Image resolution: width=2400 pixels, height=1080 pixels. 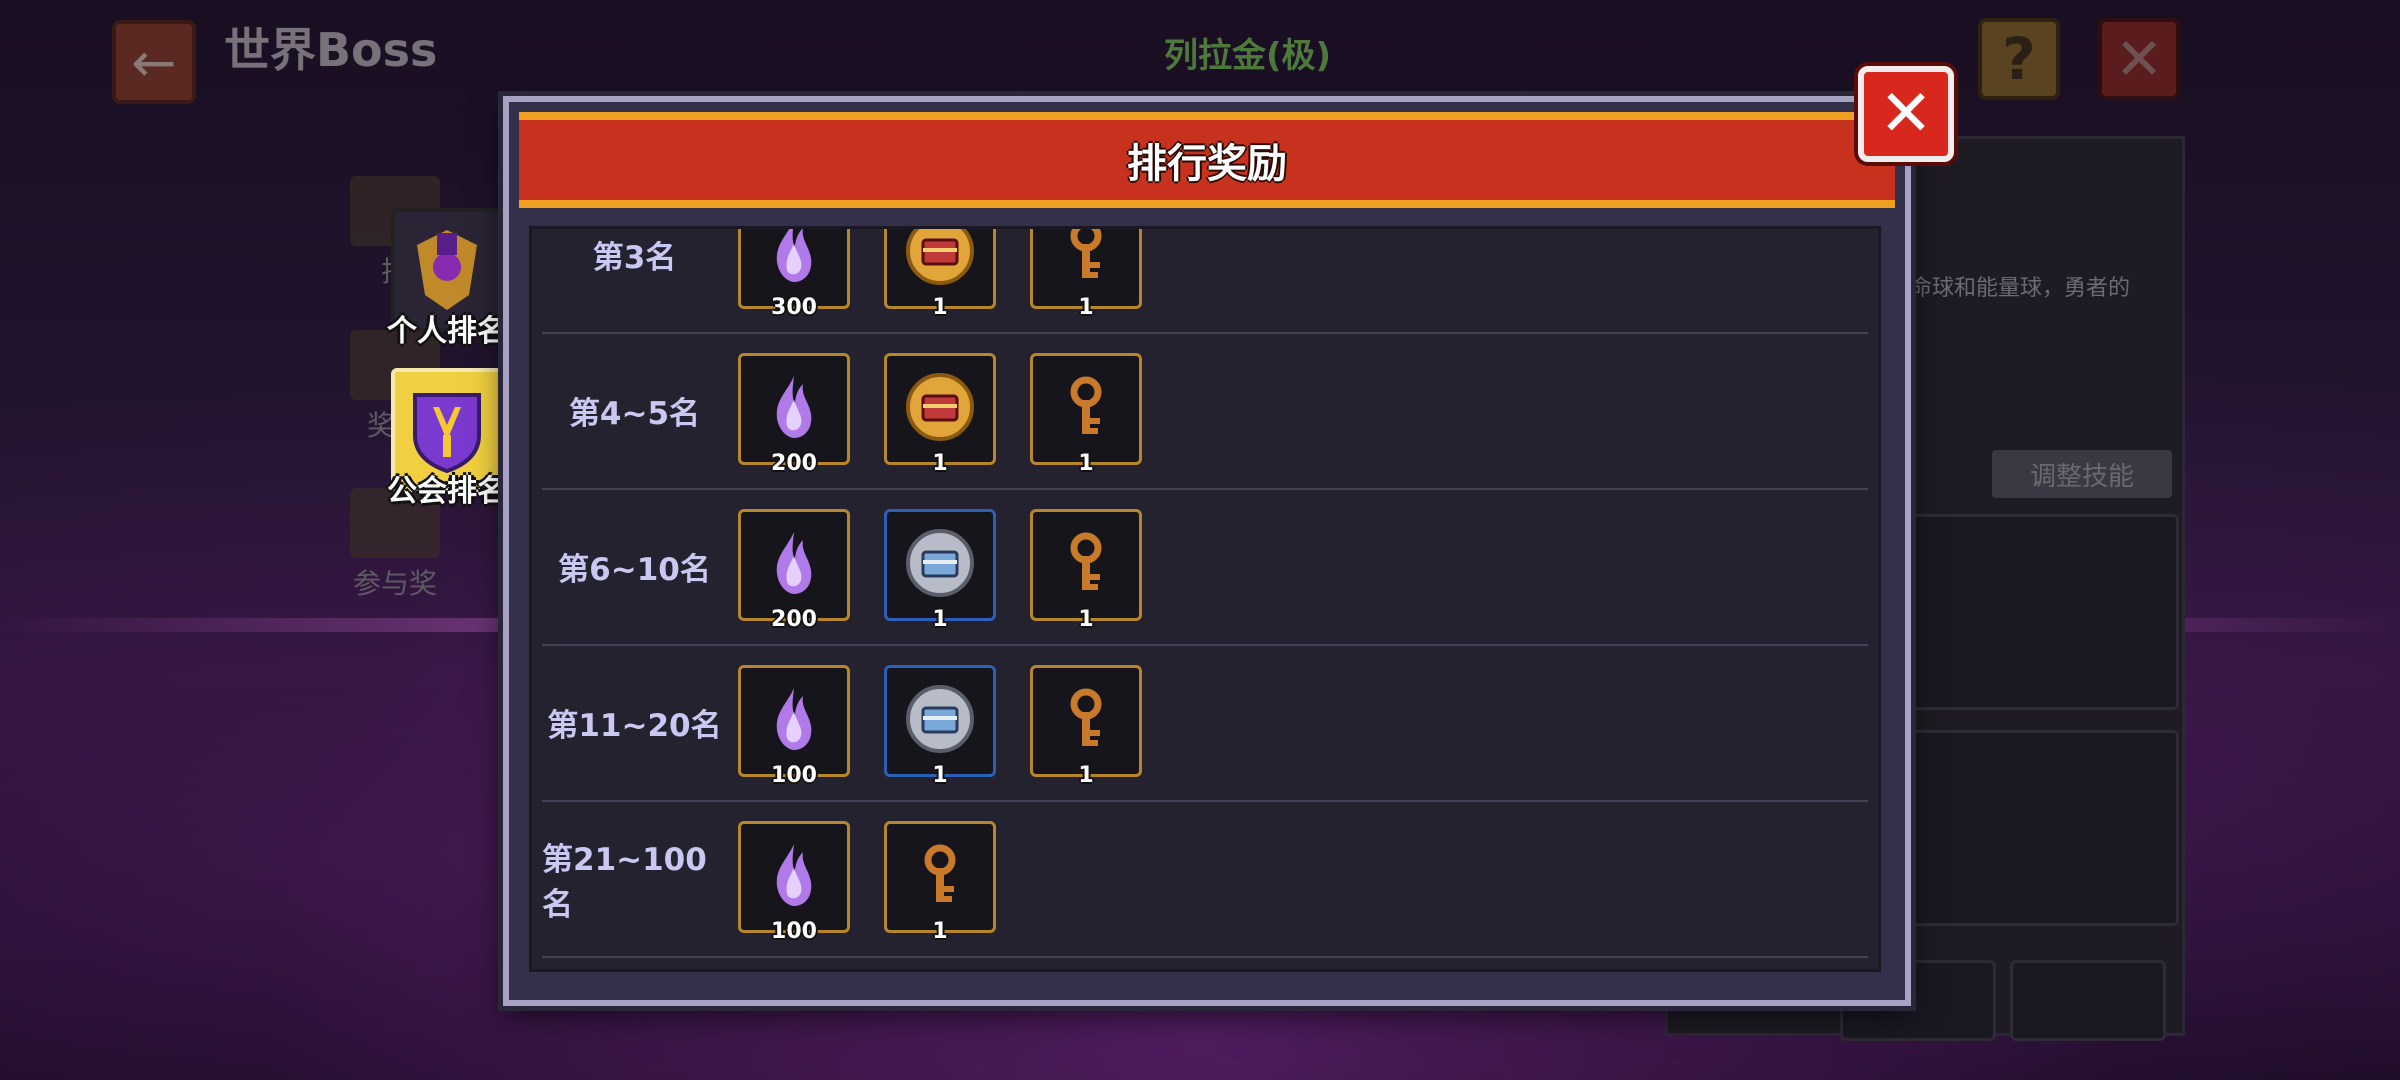 What do you see at coordinates (2082, 474) in the screenshot?
I see `adjust-skill-button: 调整技能` at bounding box center [2082, 474].